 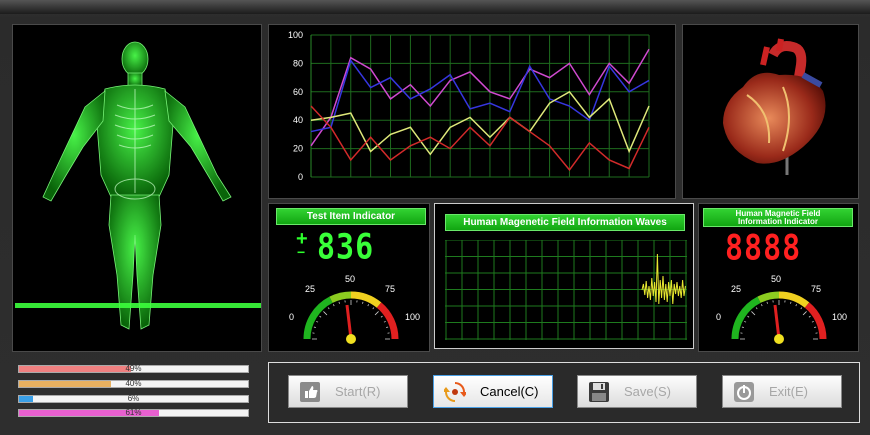 What do you see at coordinates (663, 279) in the screenshot?
I see `wave-signal` at bounding box center [663, 279].